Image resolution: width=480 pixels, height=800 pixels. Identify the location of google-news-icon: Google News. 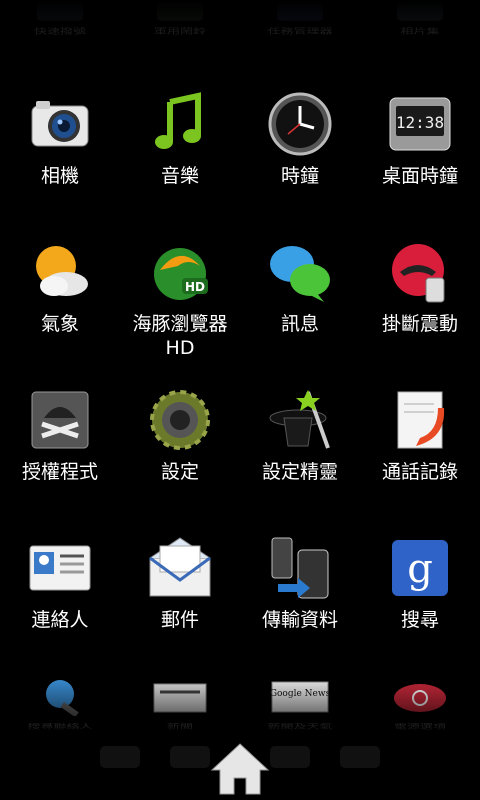
(300, 696).